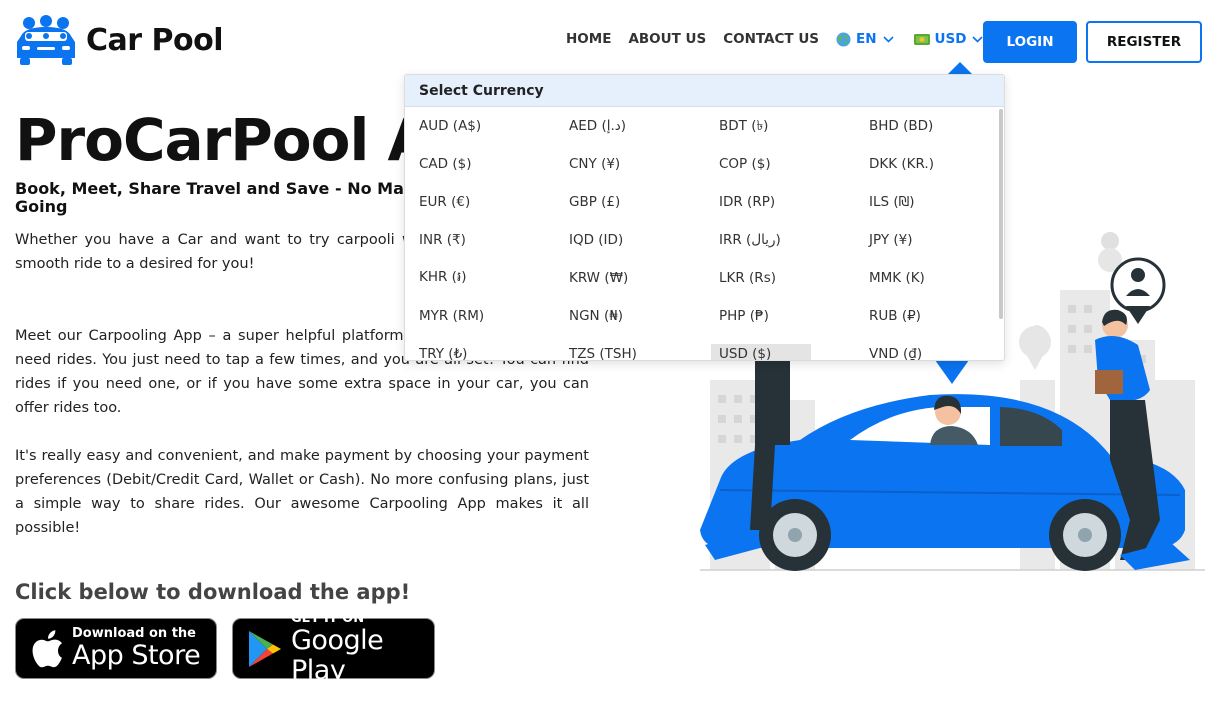  I want to click on car-pool-logo-icon, so click(46, 40).